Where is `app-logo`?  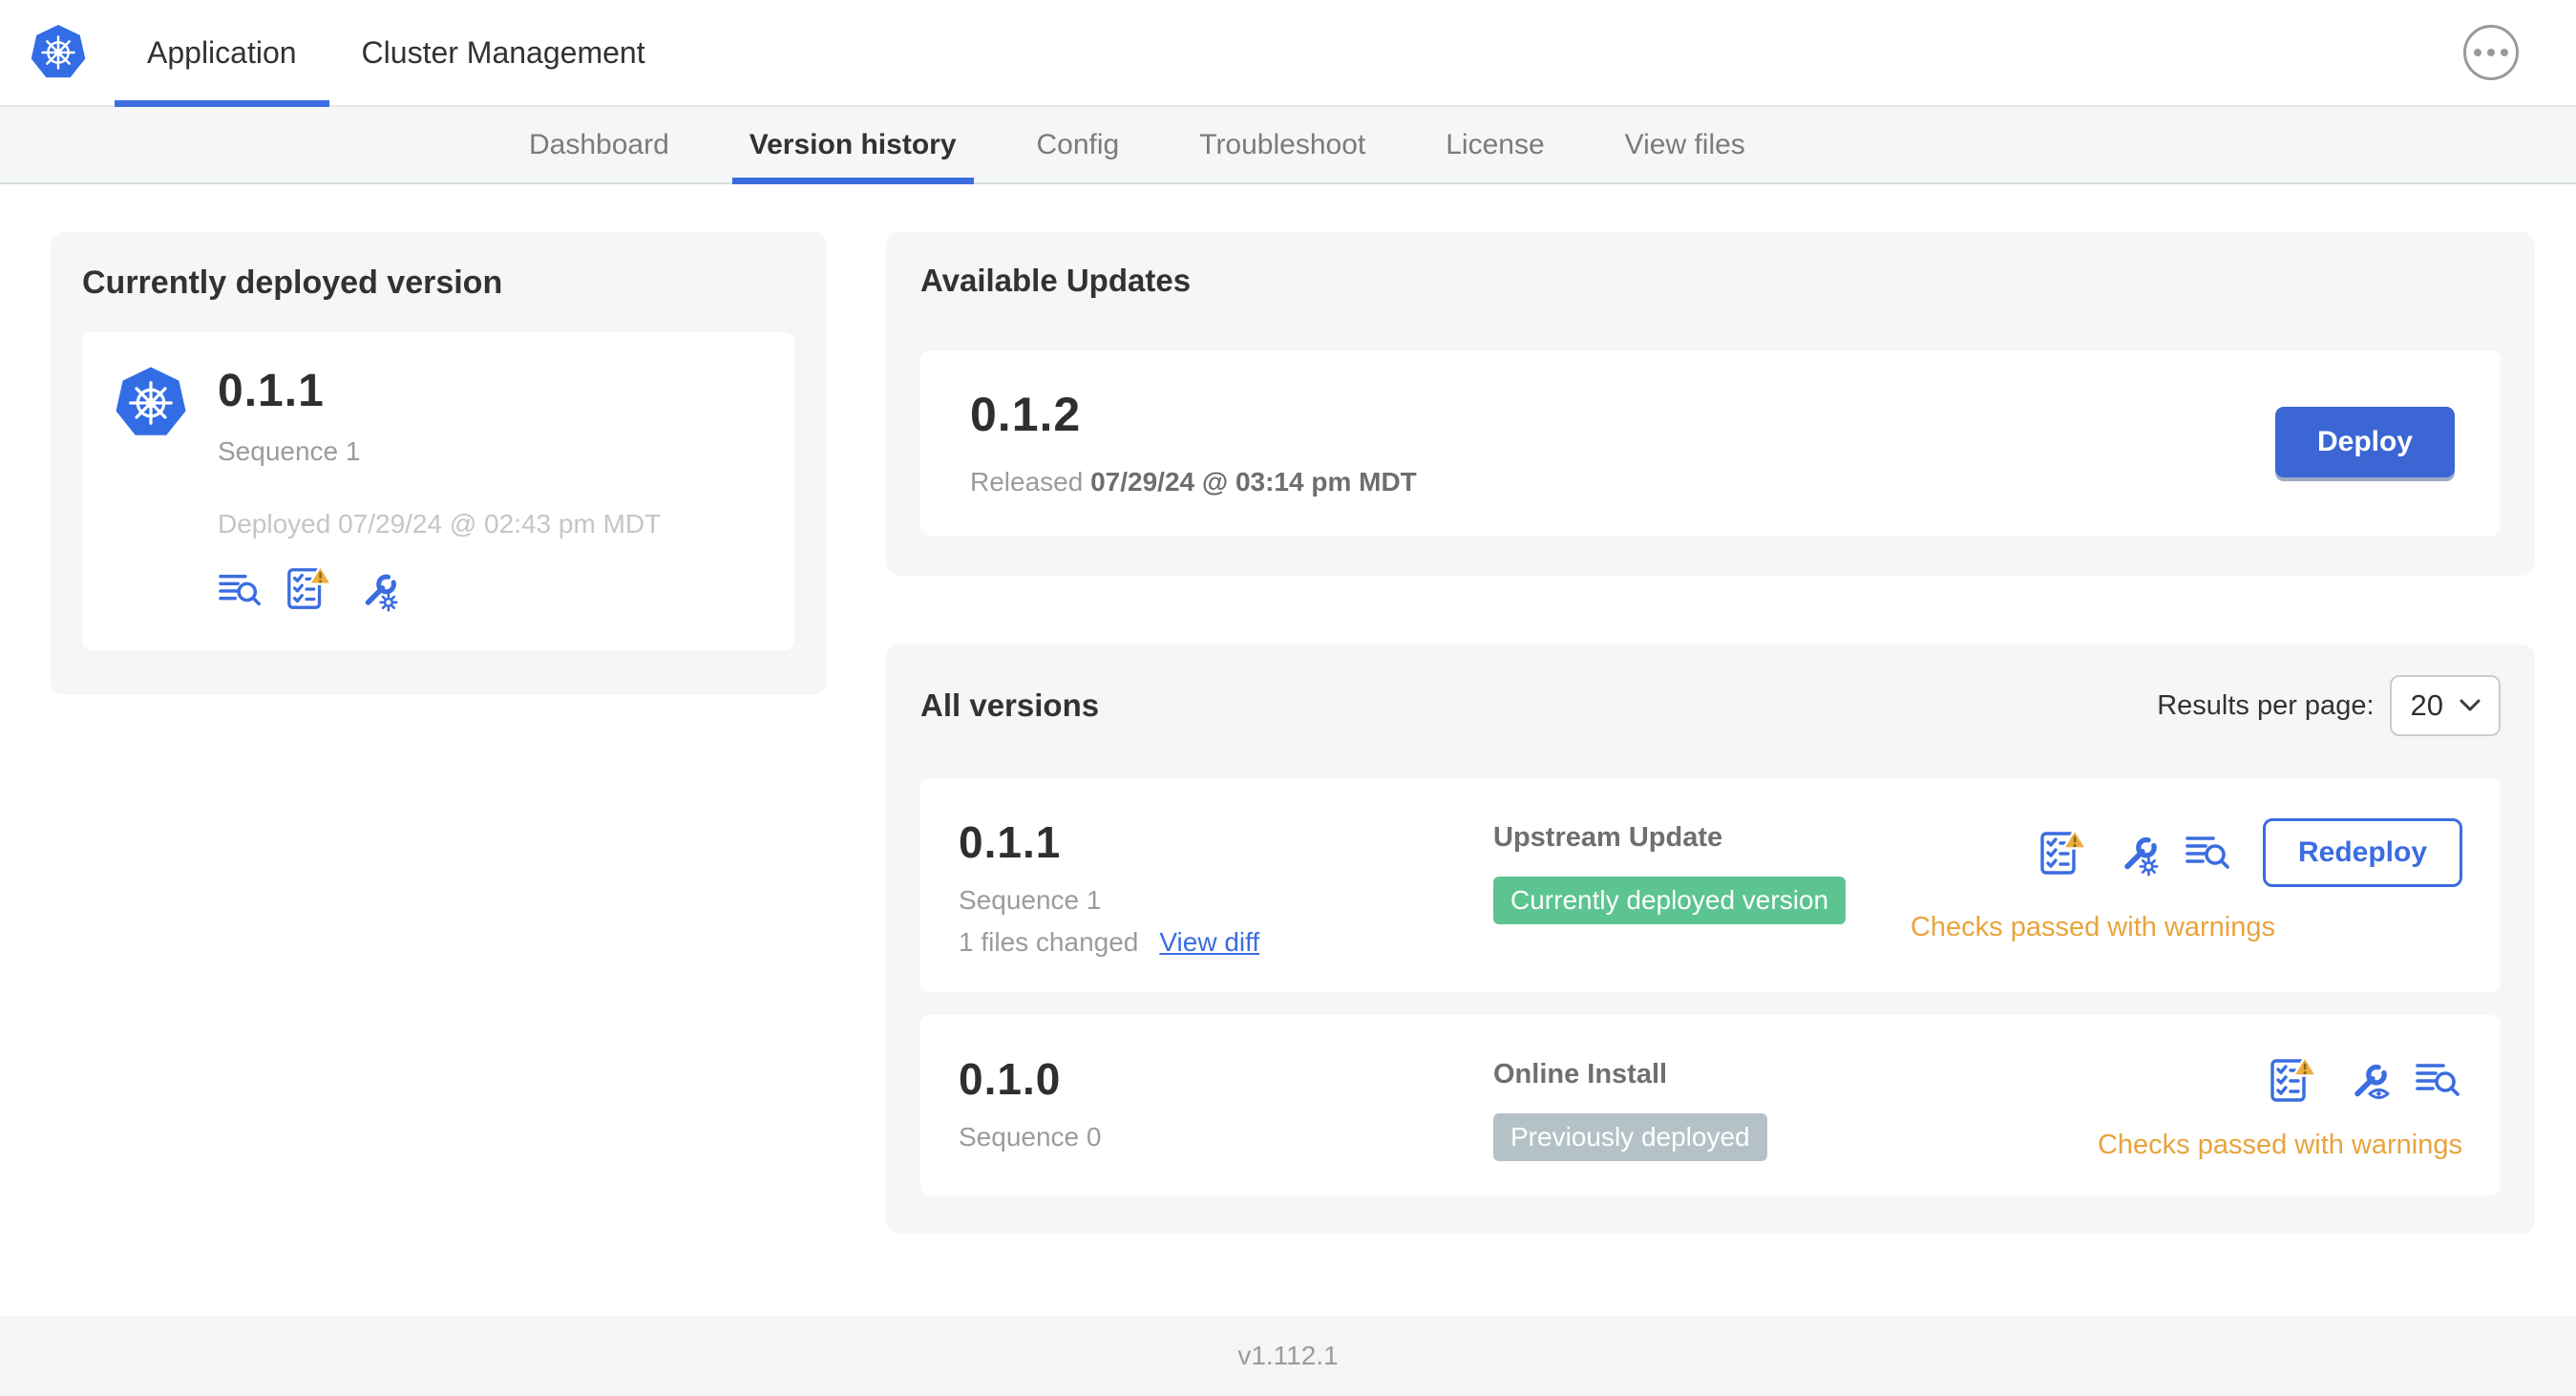
app-logo is located at coordinates (57, 52).